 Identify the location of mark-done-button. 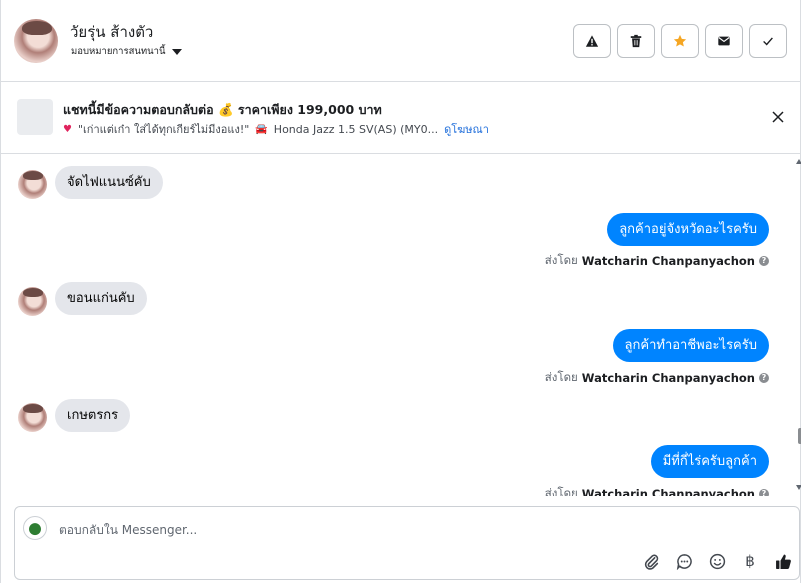
(768, 41).